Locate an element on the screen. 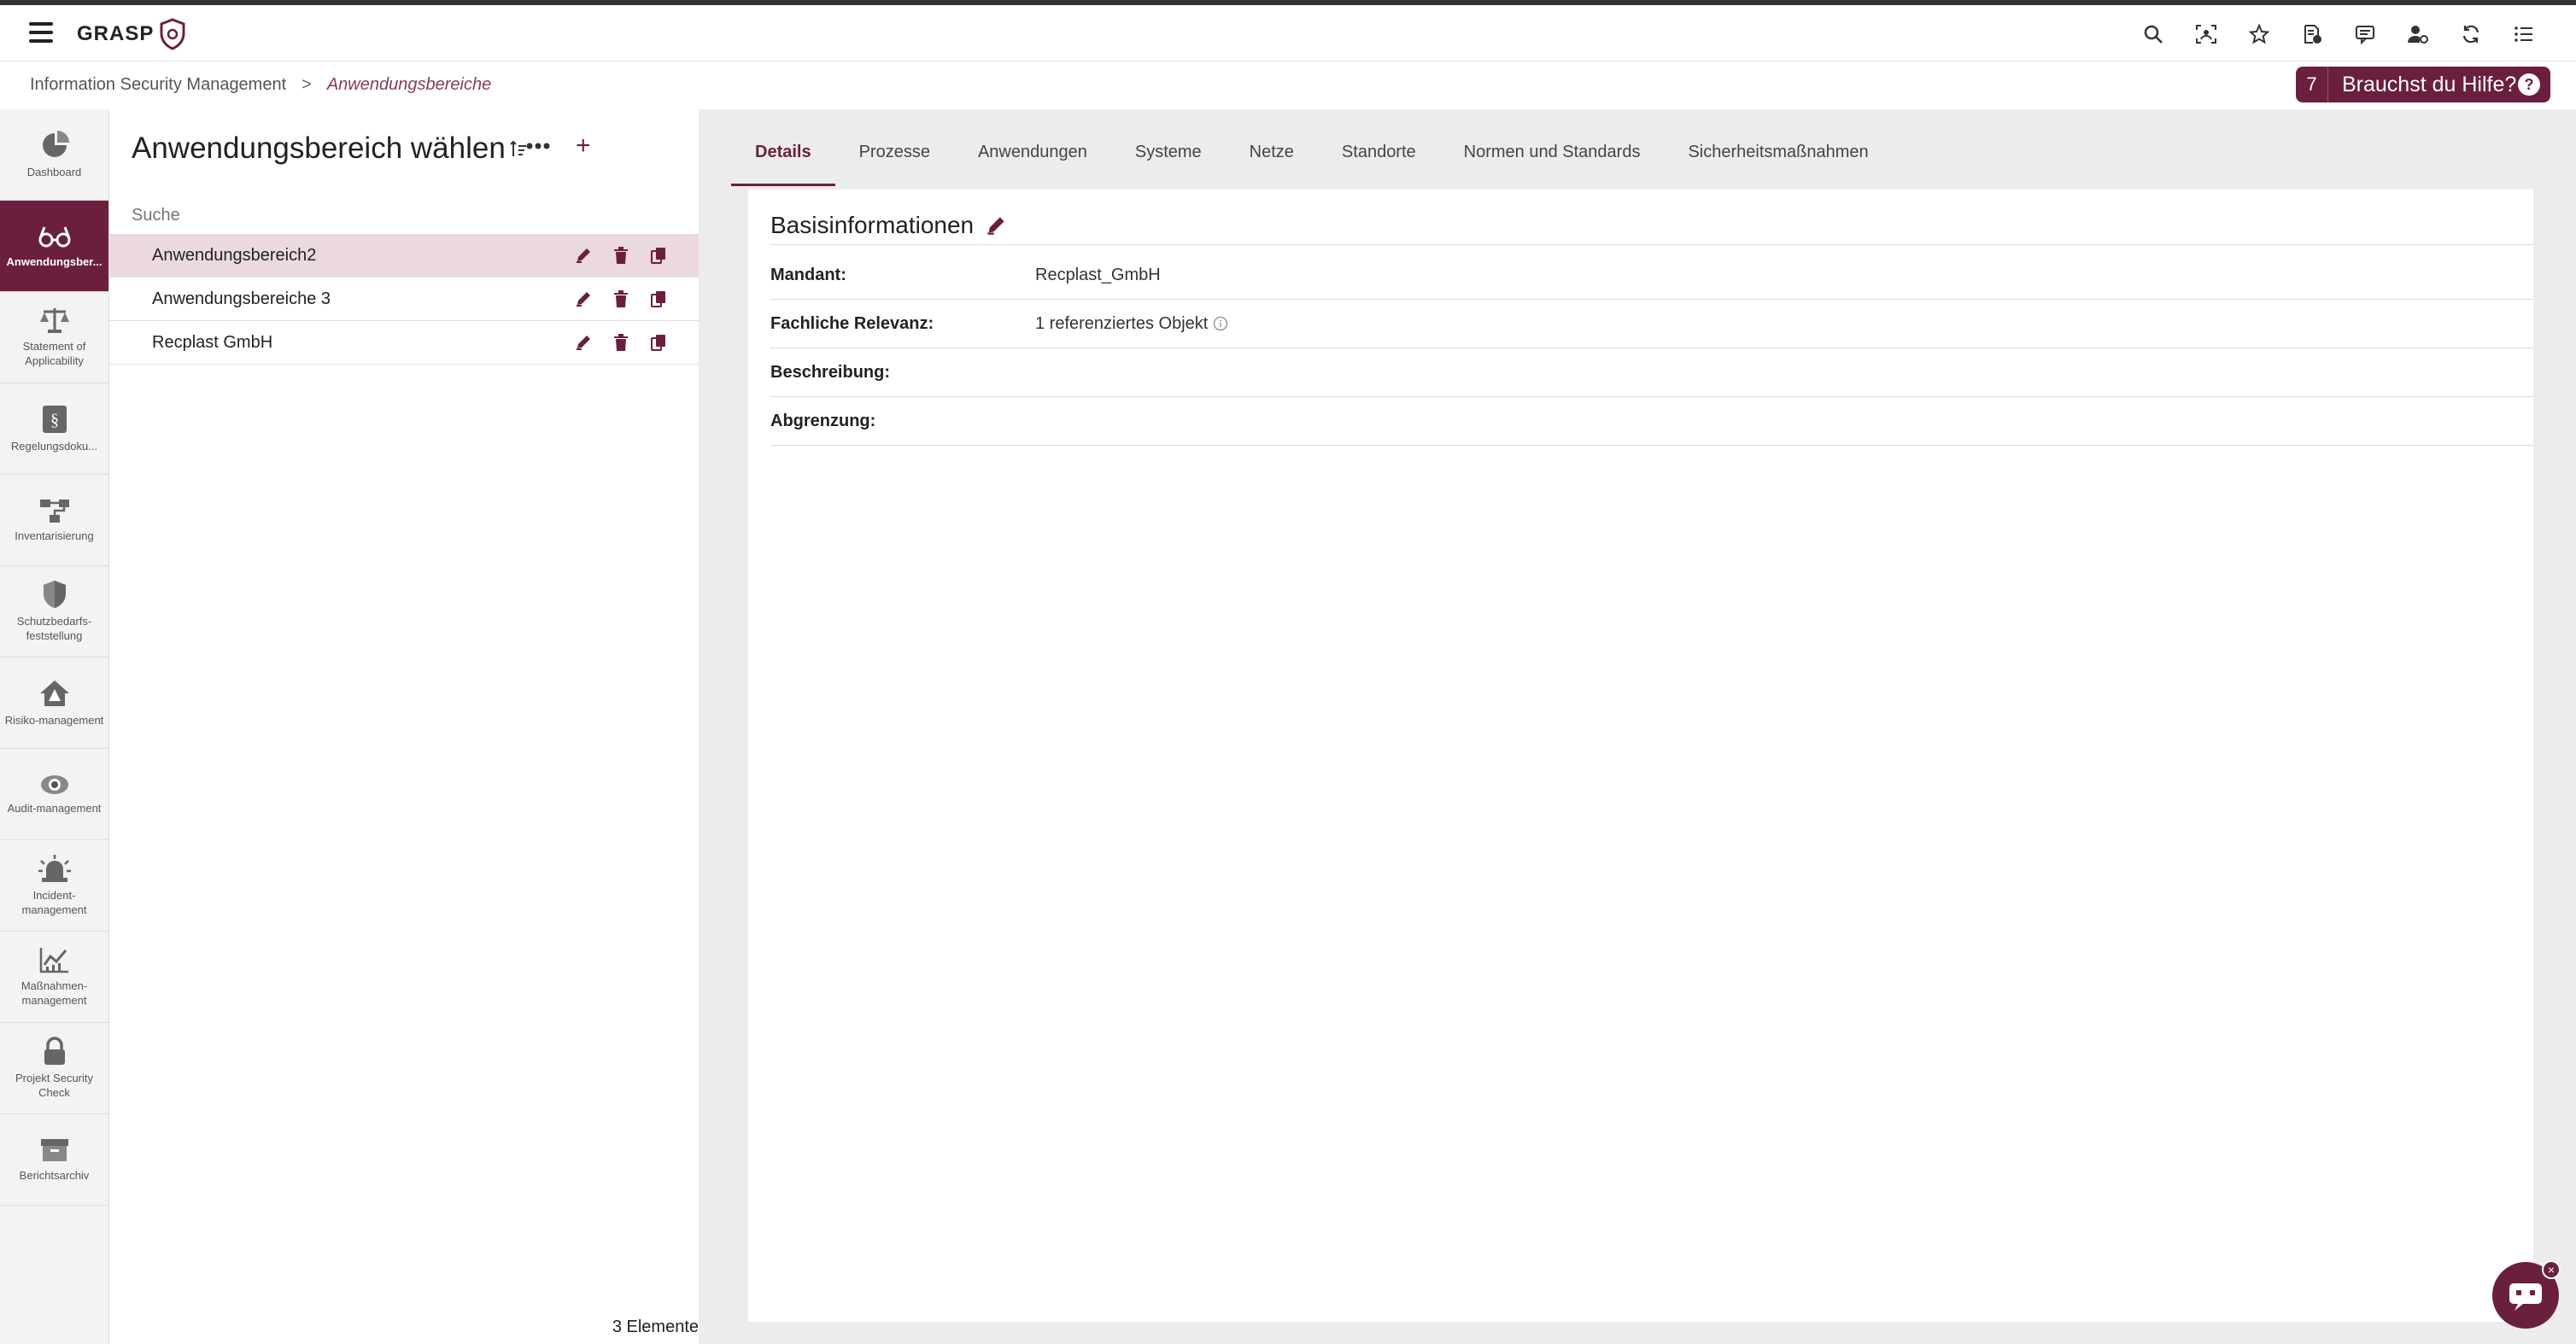 This screenshot has width=2576, height=1344. tab-netze: Netze is located at coordinates (1272, 159).